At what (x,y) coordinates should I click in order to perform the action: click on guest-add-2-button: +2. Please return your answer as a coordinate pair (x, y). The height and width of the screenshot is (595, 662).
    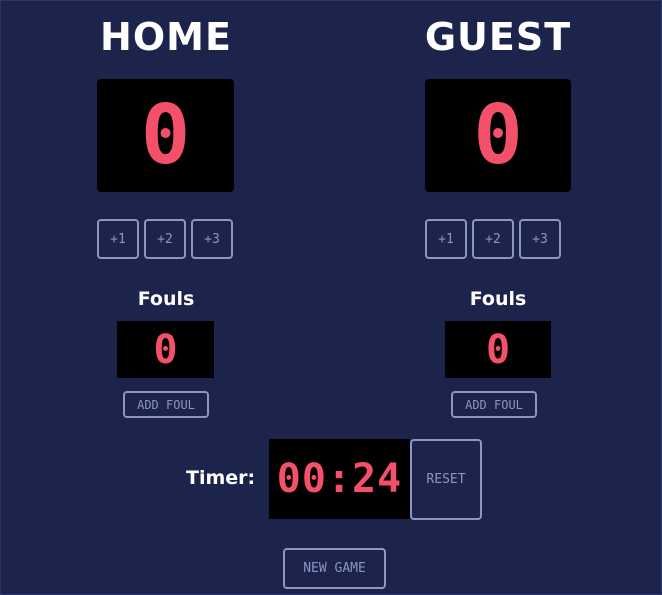
    Looking at the image, I should click on (493, 239).